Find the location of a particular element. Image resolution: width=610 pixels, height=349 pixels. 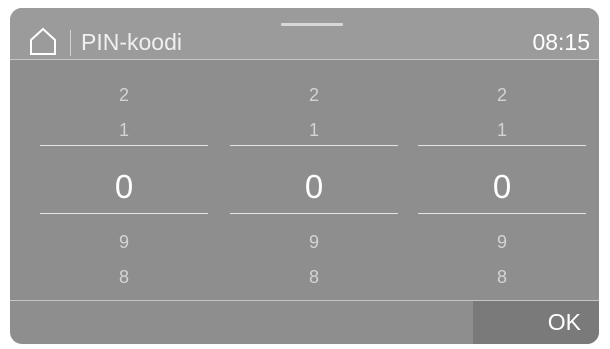

ok-button: OK is located at coordinates (536, 322).